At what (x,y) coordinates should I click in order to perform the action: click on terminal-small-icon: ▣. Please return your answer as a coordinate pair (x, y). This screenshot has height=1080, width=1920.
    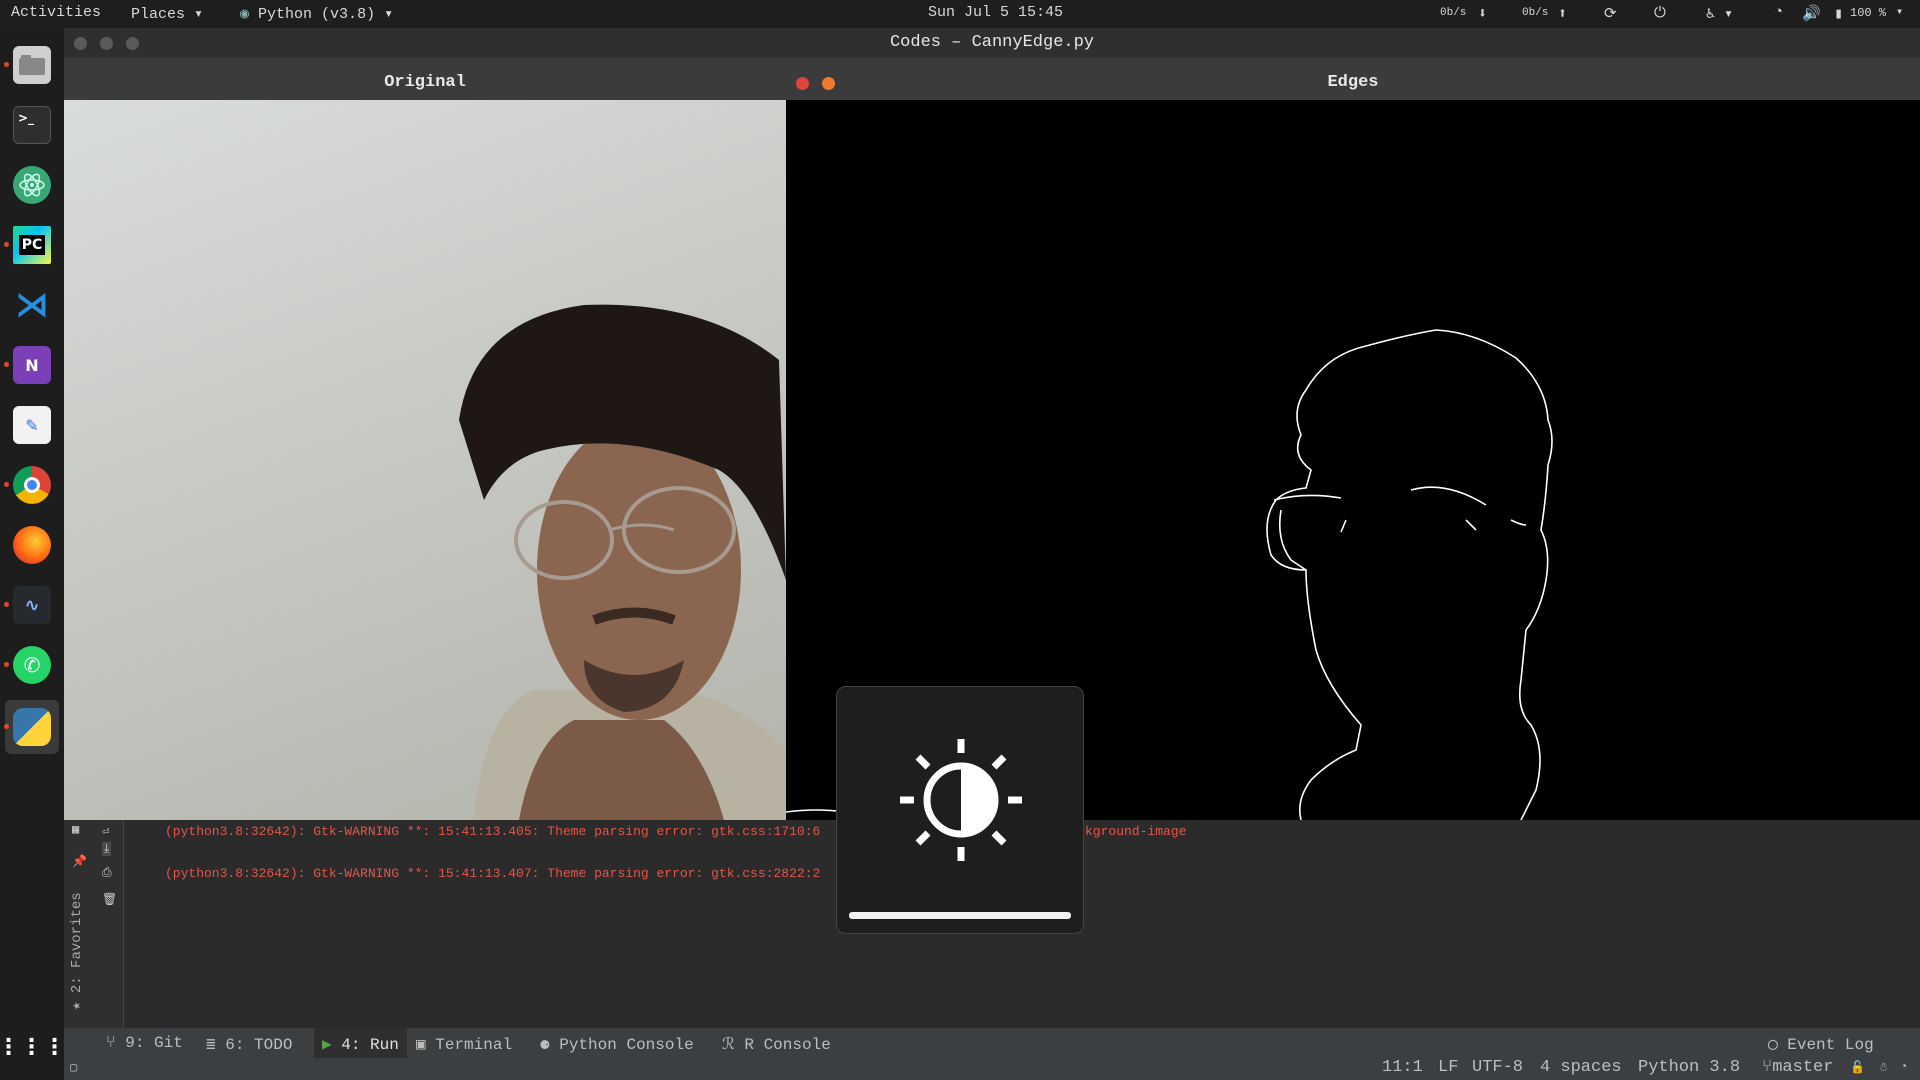
    Looking at the image, I should click on (421, 1045).